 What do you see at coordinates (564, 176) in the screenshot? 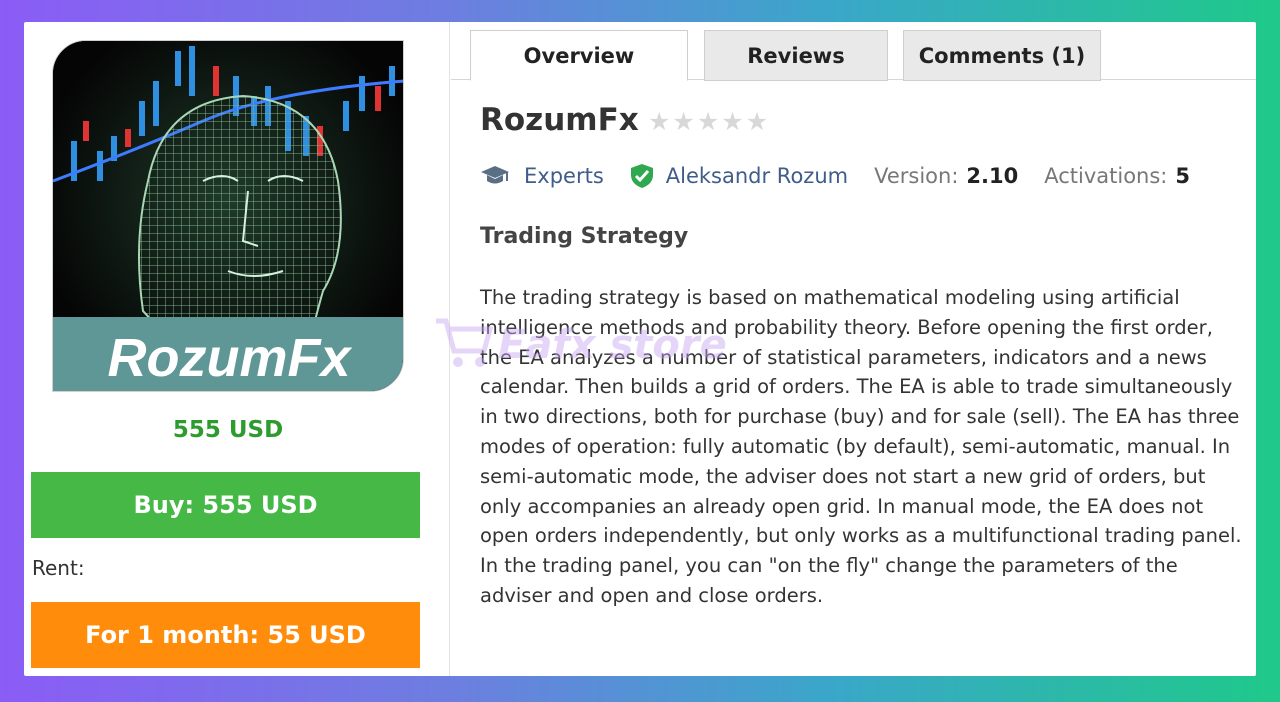
I see `category-link: Experts` at bounding box center [564, 176].